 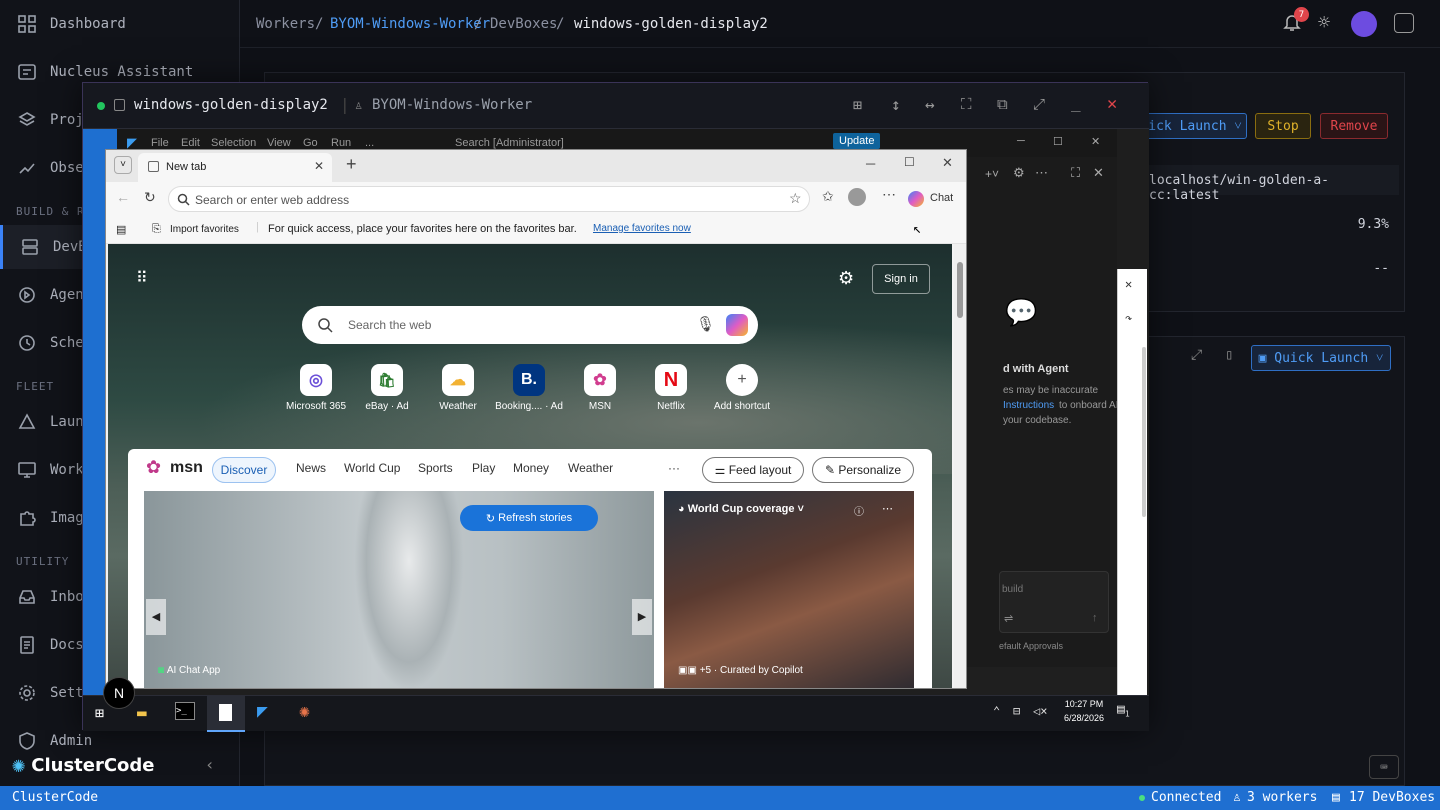 What do you see at coordinates (244, 470) in the screenshot?
I see `msn-tab-discover: Discover` at bounding box center [244, 470].